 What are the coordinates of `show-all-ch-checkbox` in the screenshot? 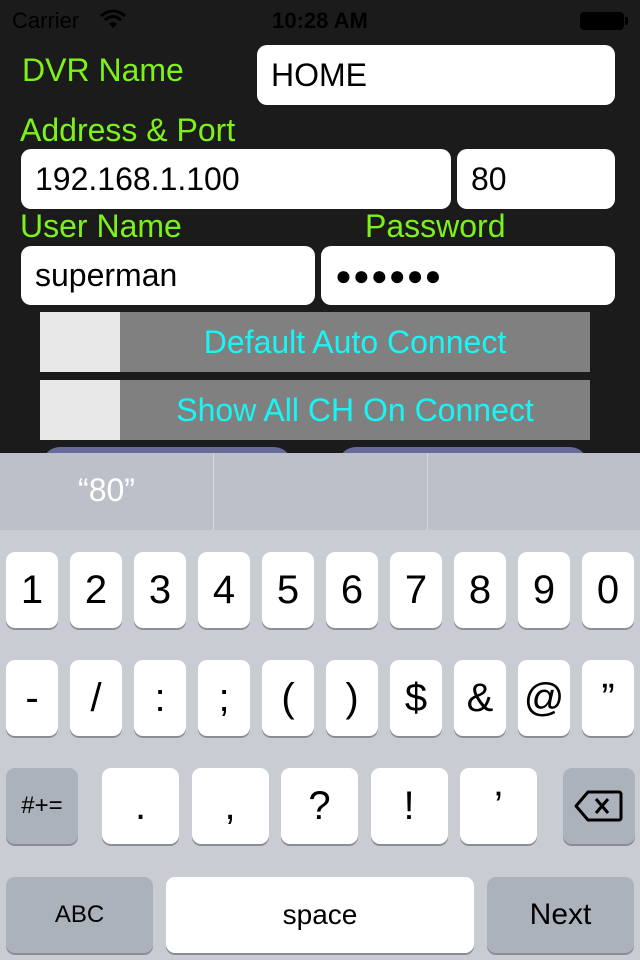 It's located at (80, 410).